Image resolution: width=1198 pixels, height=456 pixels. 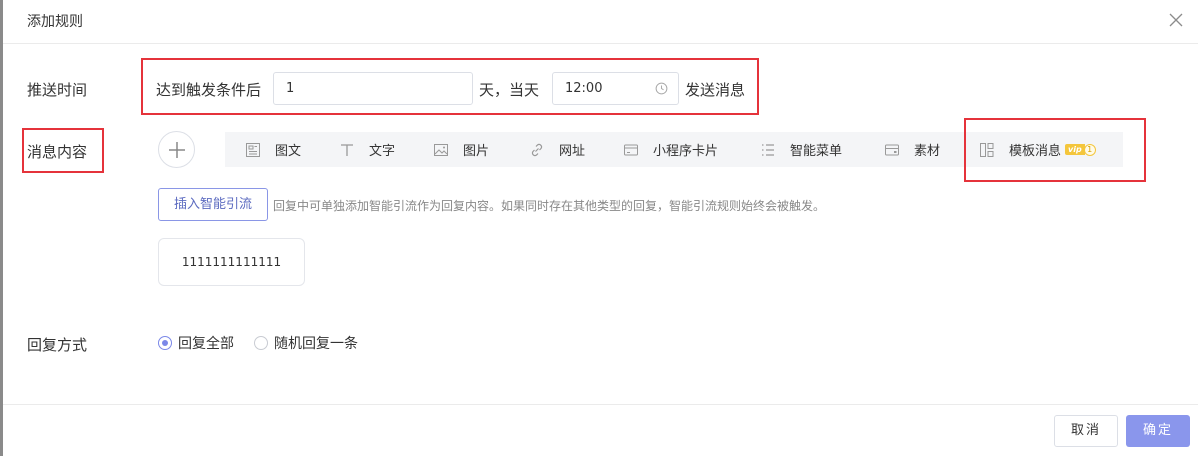 What do you see at coordinates (57, 345) in the screenshot?
I see `reply-mode-label: 回复方式` at bounding box center [57, 345].